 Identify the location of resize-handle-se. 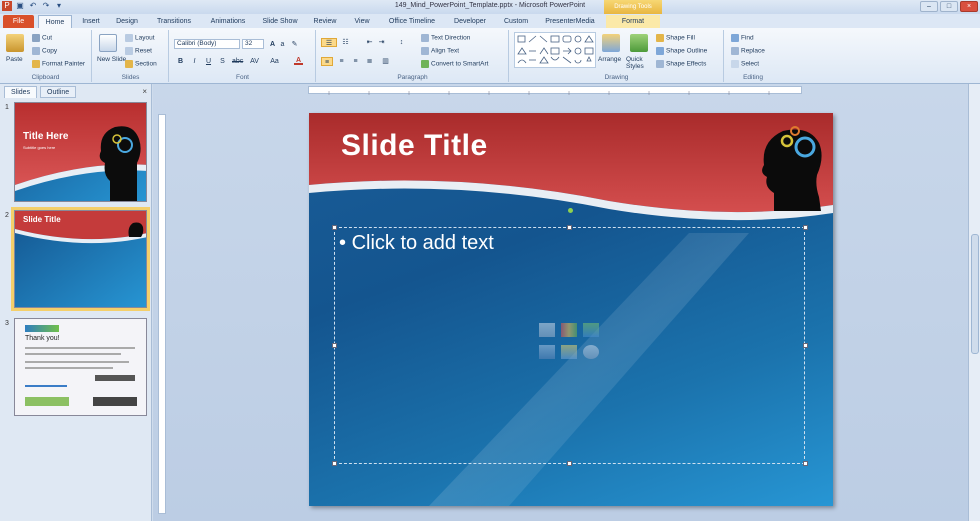
(805, 463).